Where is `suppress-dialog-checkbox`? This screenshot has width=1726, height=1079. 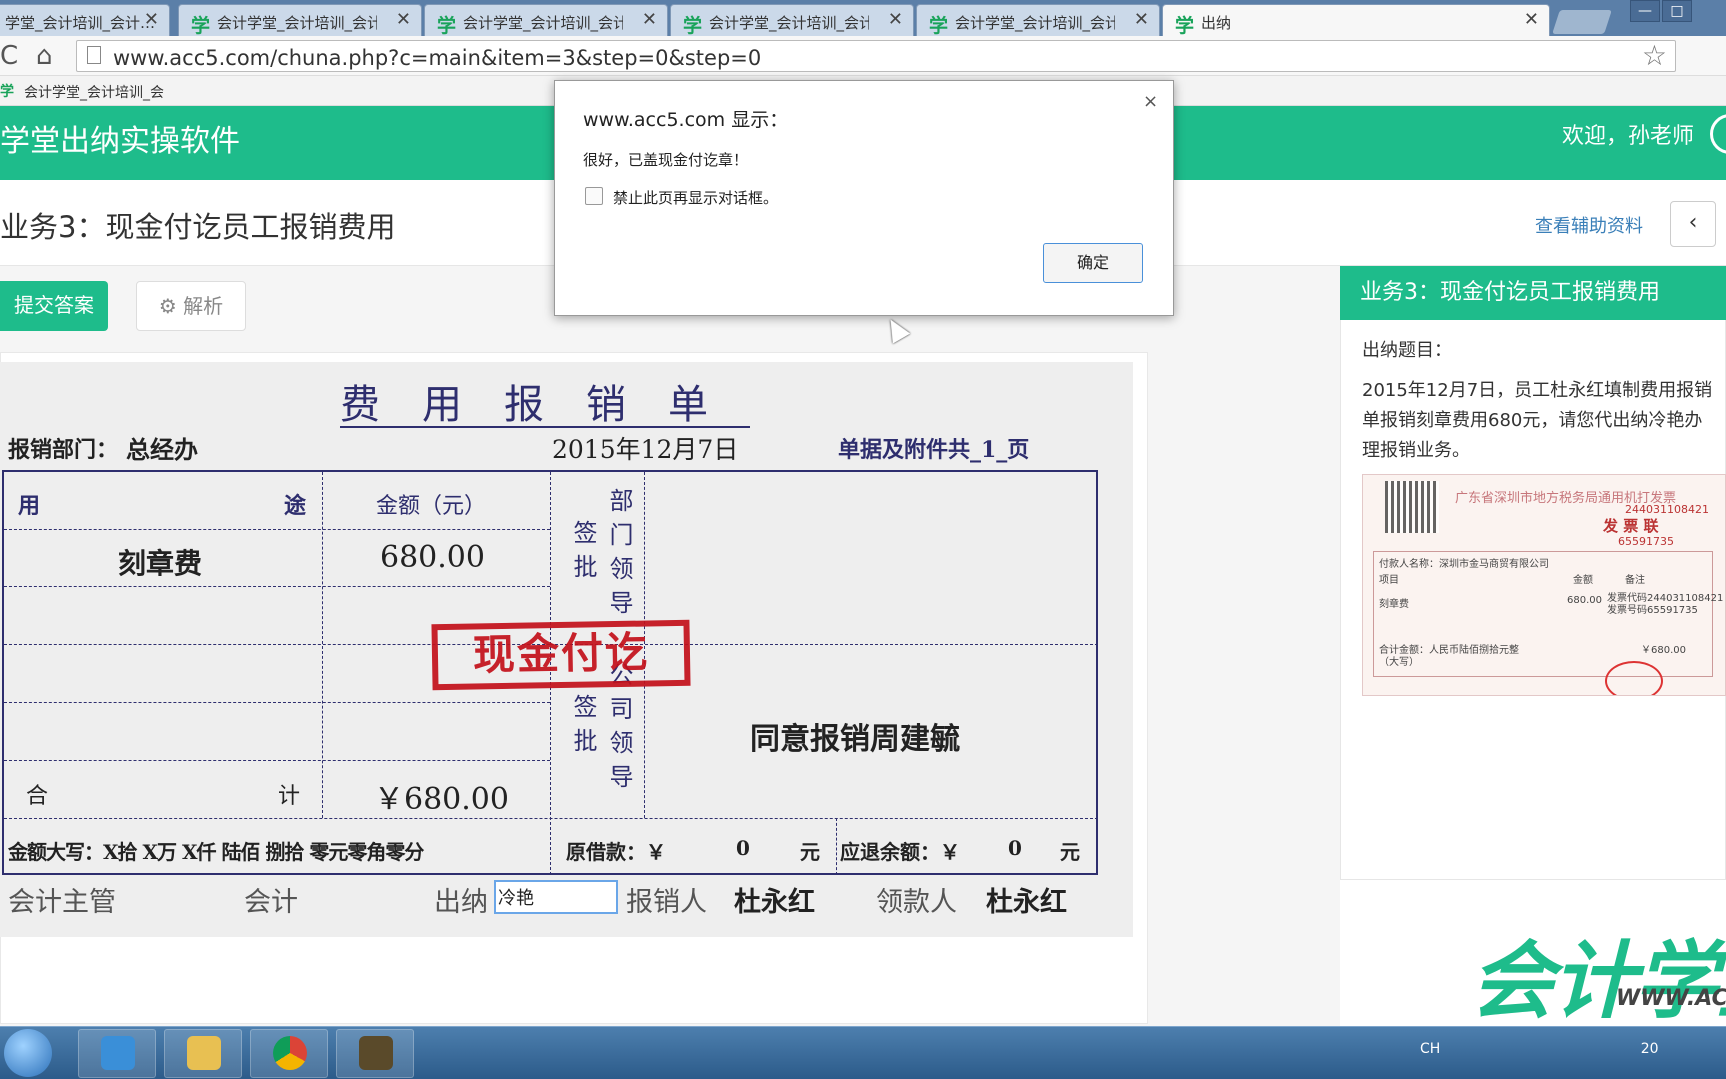 suppress-dialog-checkbox is located at coordinates (594, 196).